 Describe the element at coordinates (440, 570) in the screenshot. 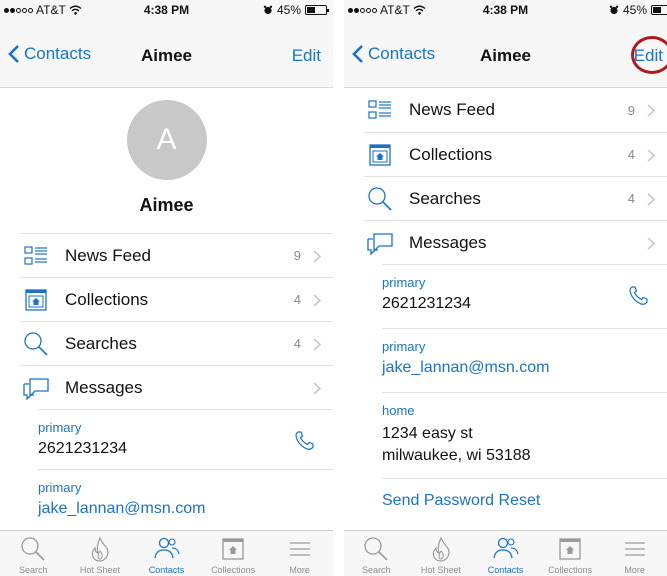

I see `tab-label: Hot Sheet` at that location.